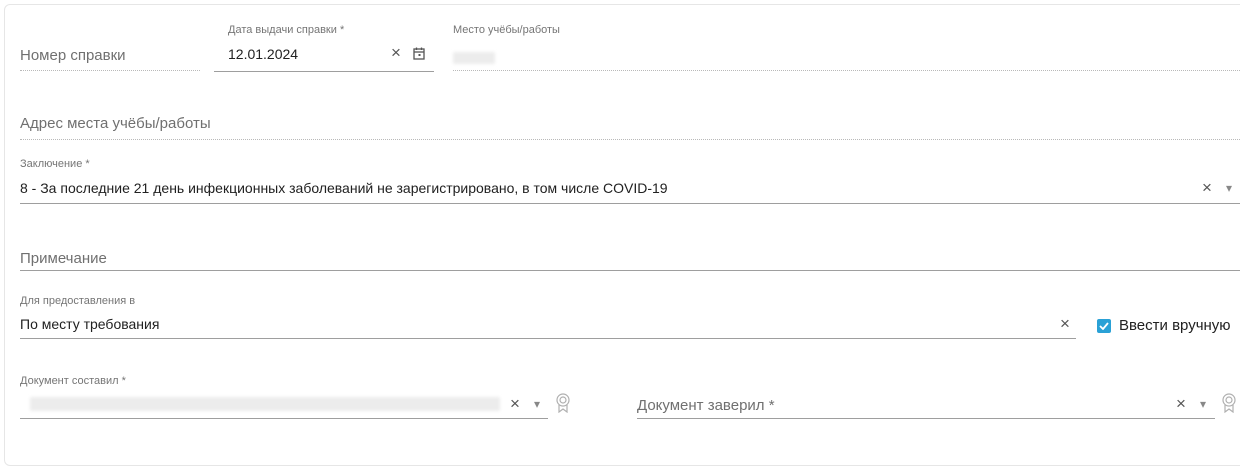 The image size is (1240, 466). What do you see at coordinates (324, 71) in the screenshot?
I see `issue-date-underline` at bounding box center [324, 71].